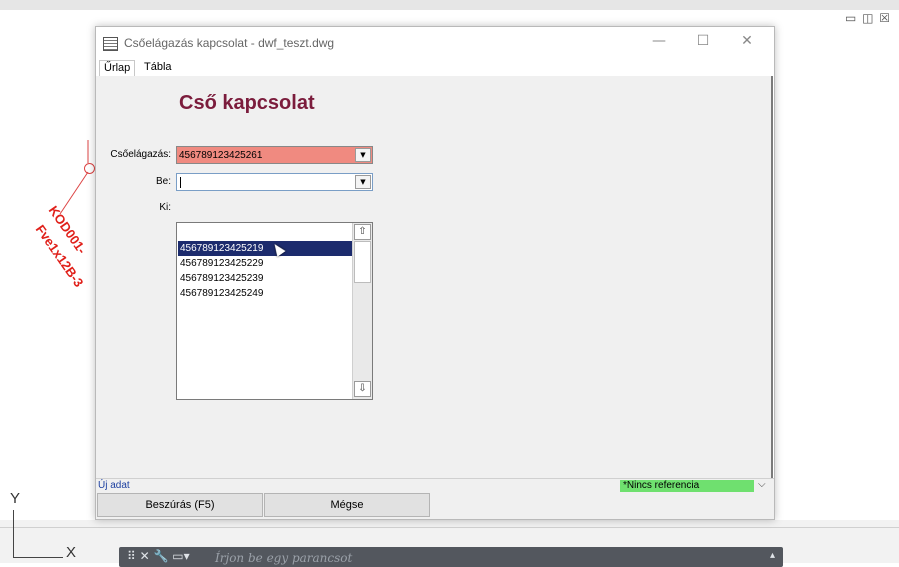  I want to click on status-bar: Új adat *Nincs referencia ⌵, so click(435, 485).